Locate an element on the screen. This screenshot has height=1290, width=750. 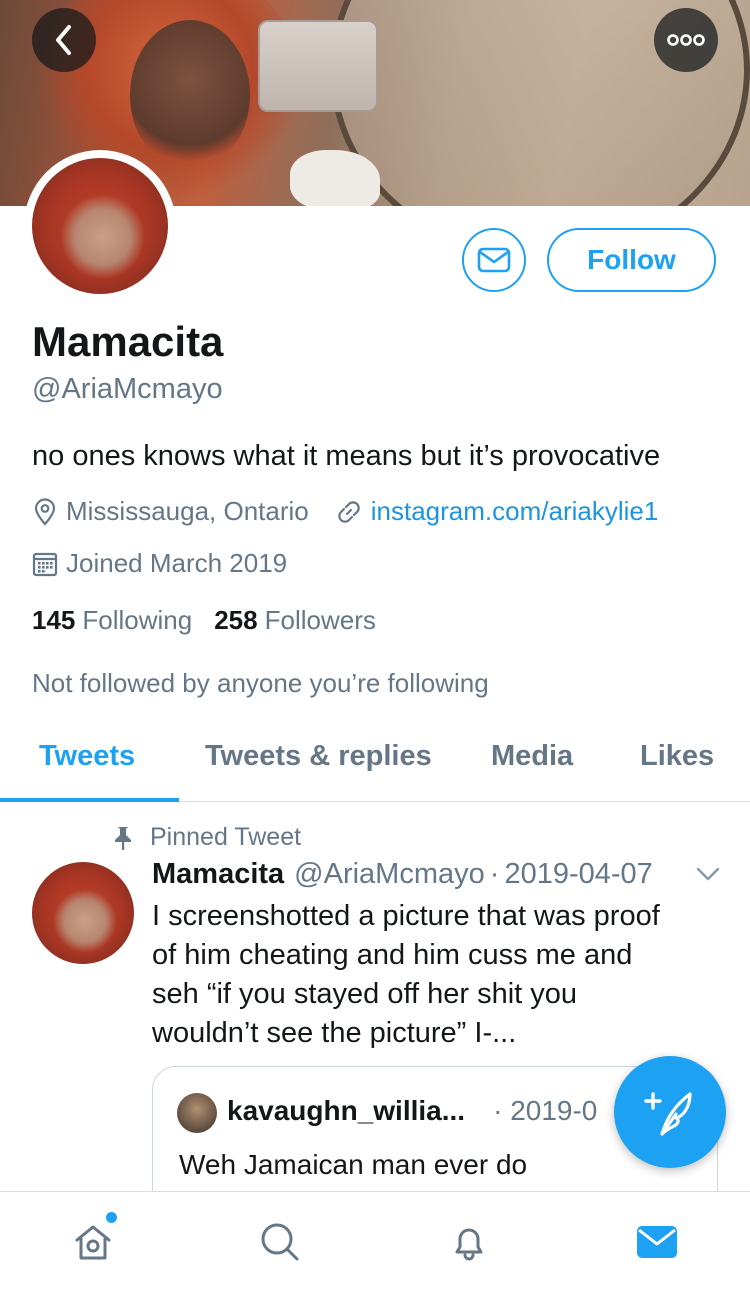
quoted-tweet-date: · 2019-0 is located at coordinates (545, 1110).